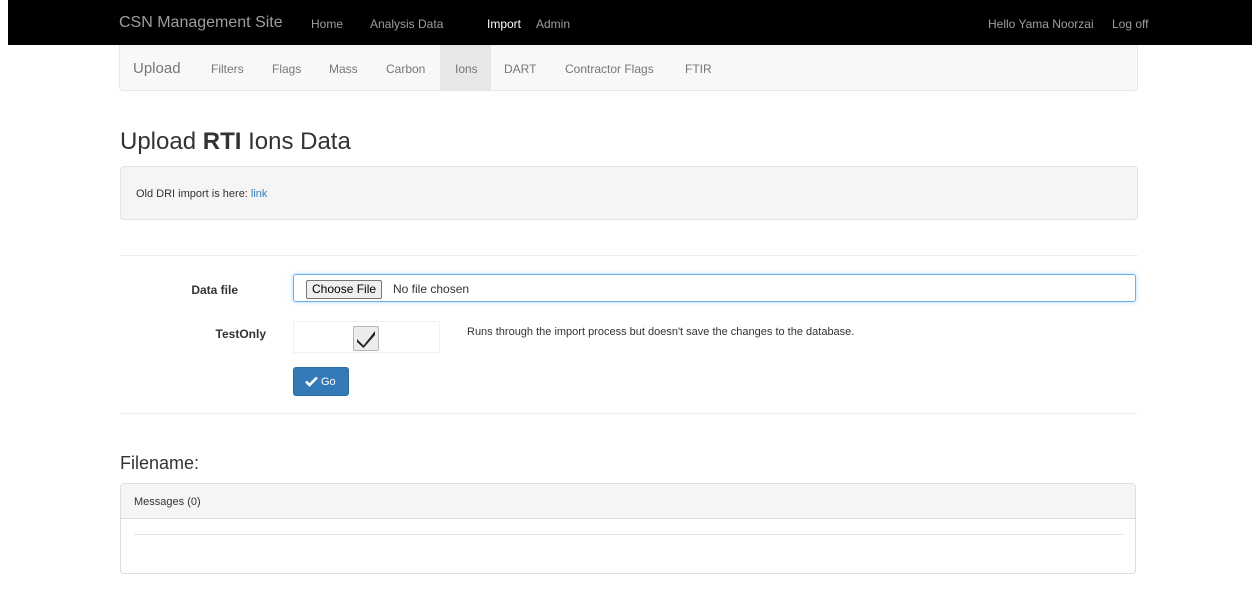 This screenshot has width=1252, height=609. I want to click on page-title: Upload RTI Ions Data, so click(235, 142).